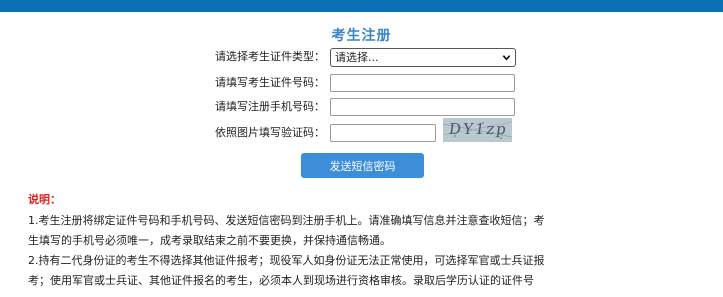 The width and height of the screenshot is (723, 297). What do you see at coordinates (422, 107) in the screenshot?
I see `phone-input` at bounding box center [422, 107].